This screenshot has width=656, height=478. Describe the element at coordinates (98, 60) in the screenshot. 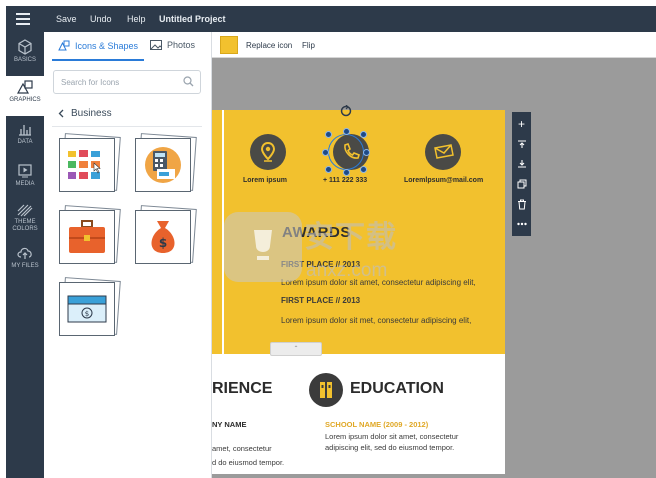

I see `active-tab-indicator` at that location.